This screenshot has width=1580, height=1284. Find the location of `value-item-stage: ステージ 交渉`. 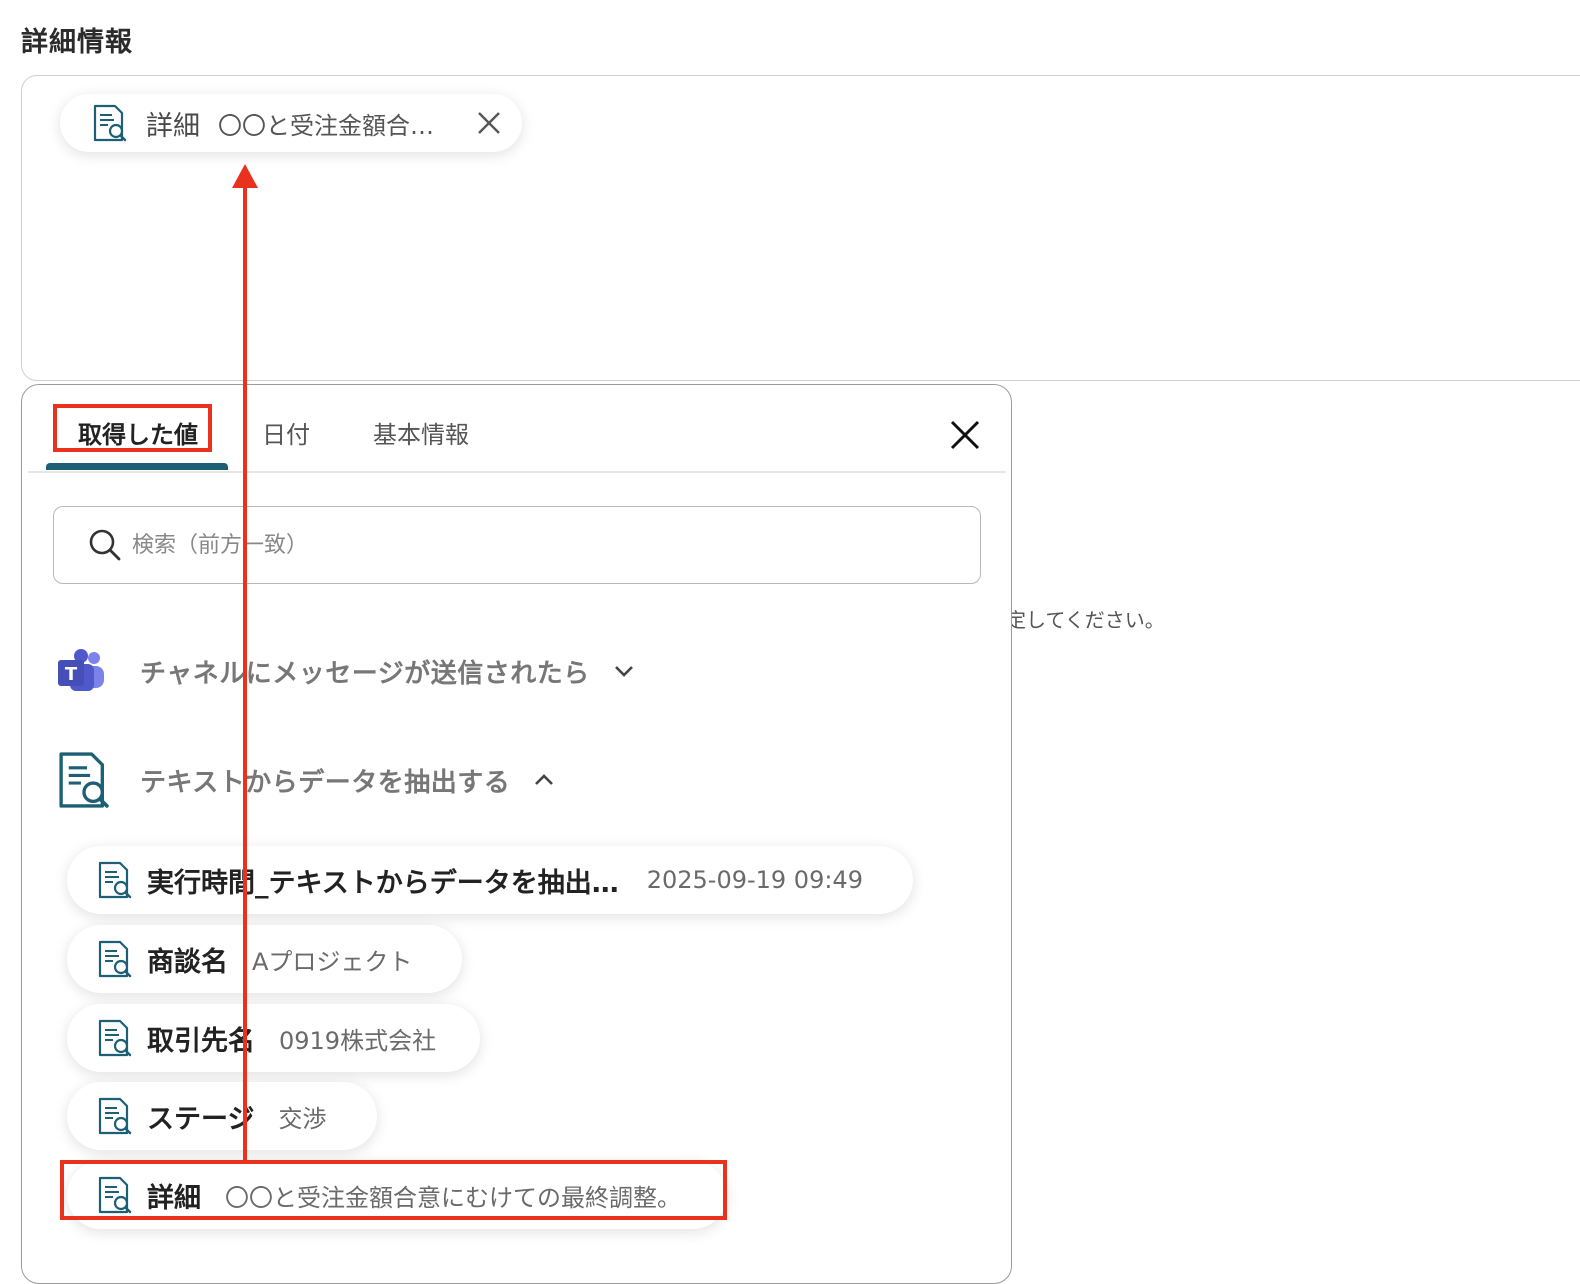

value-item-stage: ステージ 交渉 is located at coordinates (222, 1116).